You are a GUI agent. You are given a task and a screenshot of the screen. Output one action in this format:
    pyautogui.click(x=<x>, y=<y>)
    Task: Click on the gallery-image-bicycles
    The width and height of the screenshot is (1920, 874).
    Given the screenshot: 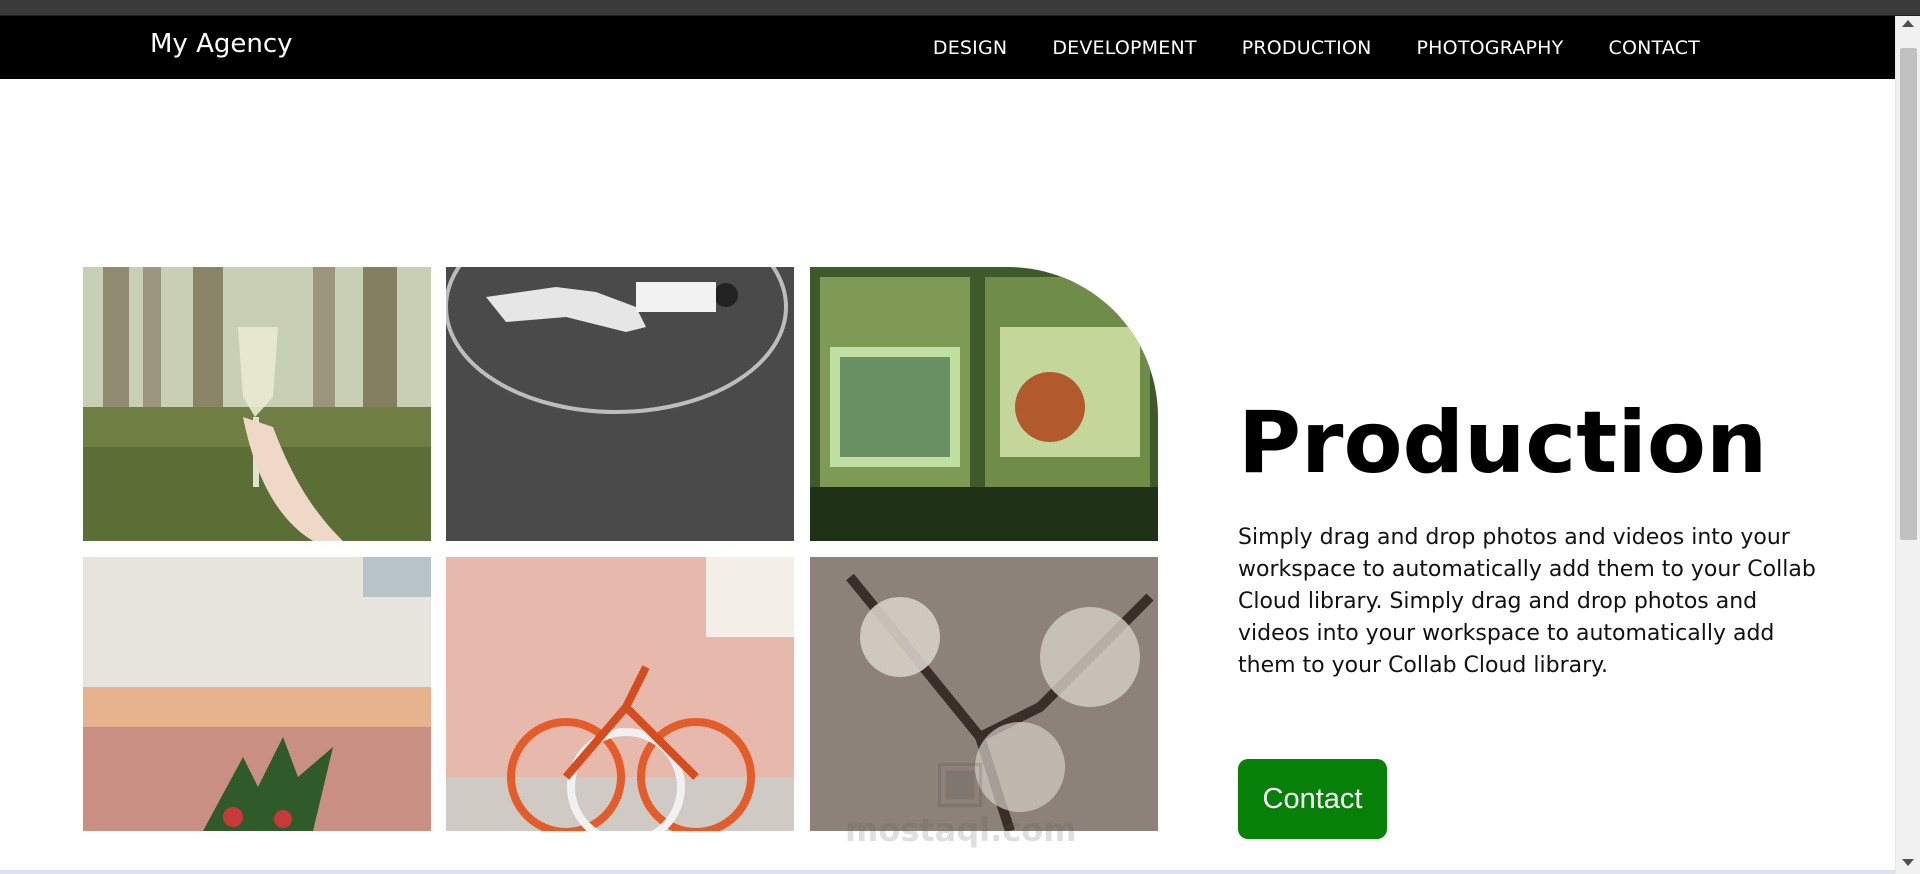 What is the action you would take?
    pyautogui.click(x=620, y=694)
    